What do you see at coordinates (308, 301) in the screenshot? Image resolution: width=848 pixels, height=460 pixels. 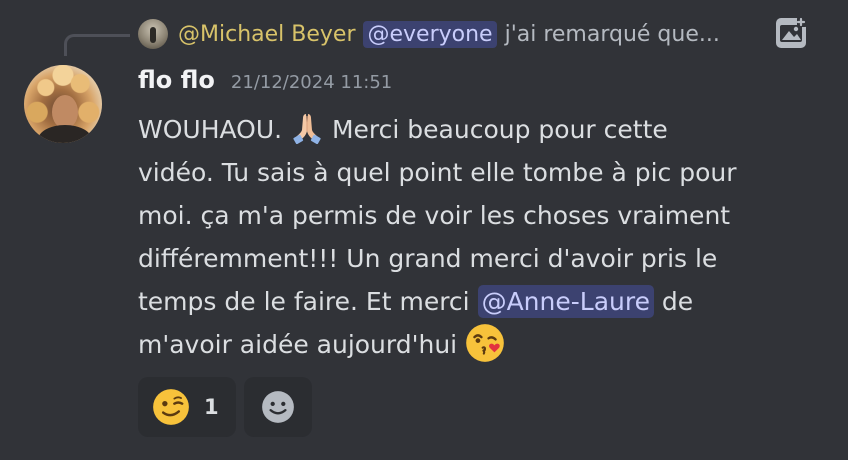 I see `message-text: temps de le faire. Et merci` at bounding box center [308, 301].